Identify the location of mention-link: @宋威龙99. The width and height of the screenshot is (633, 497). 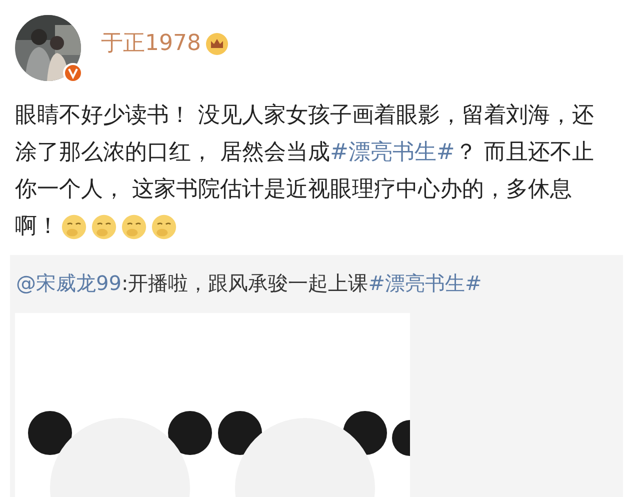
(69, 283).